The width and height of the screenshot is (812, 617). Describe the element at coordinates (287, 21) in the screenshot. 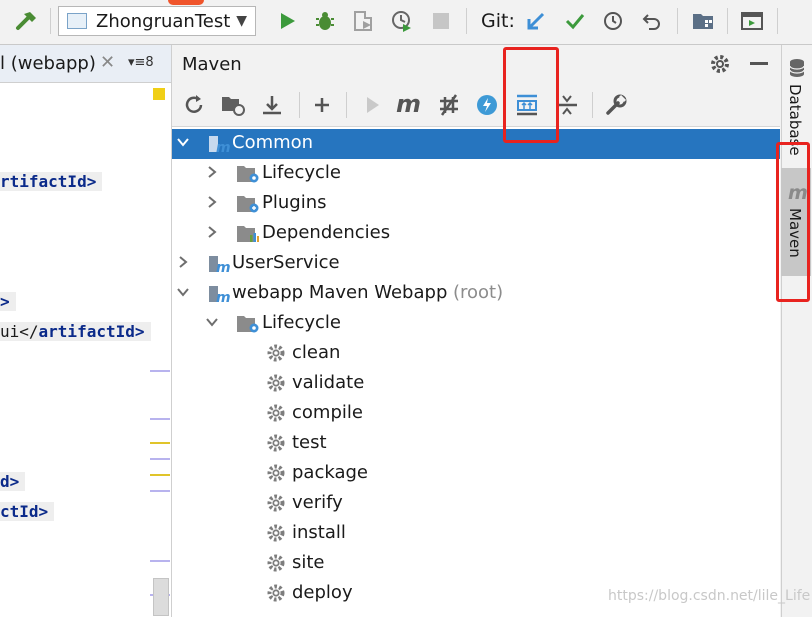

I see `run-icon` at that location.